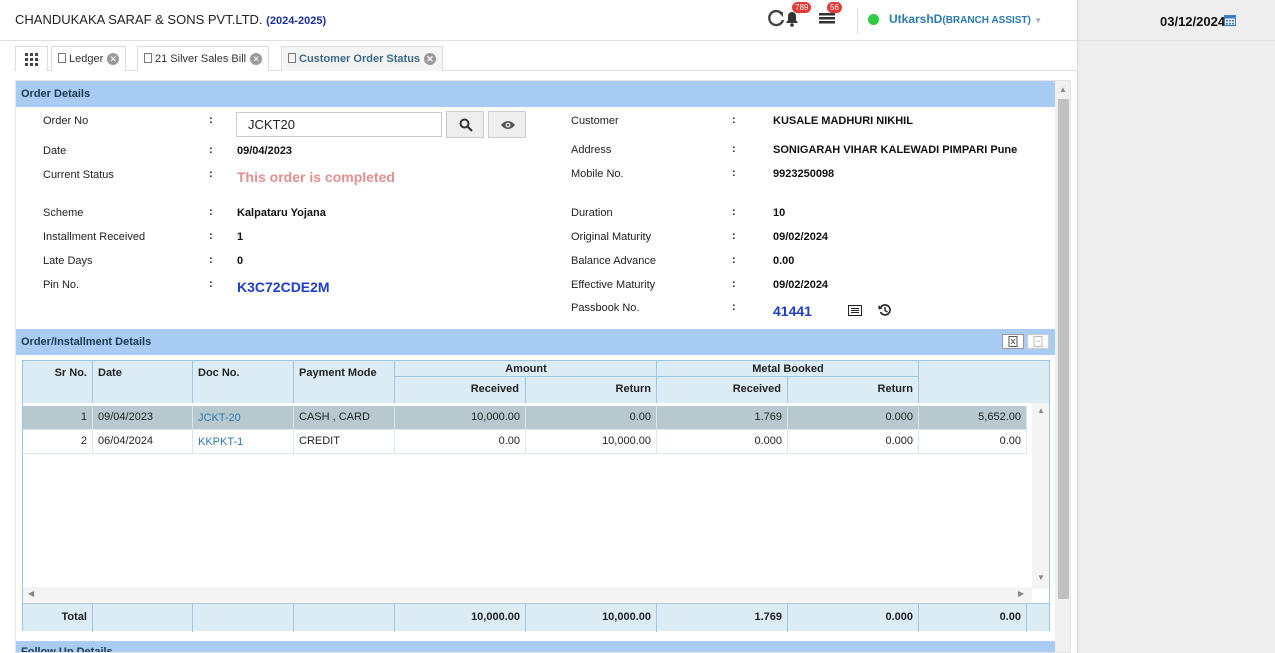  I want to click on bell-icon: 789, so click(797, 16).